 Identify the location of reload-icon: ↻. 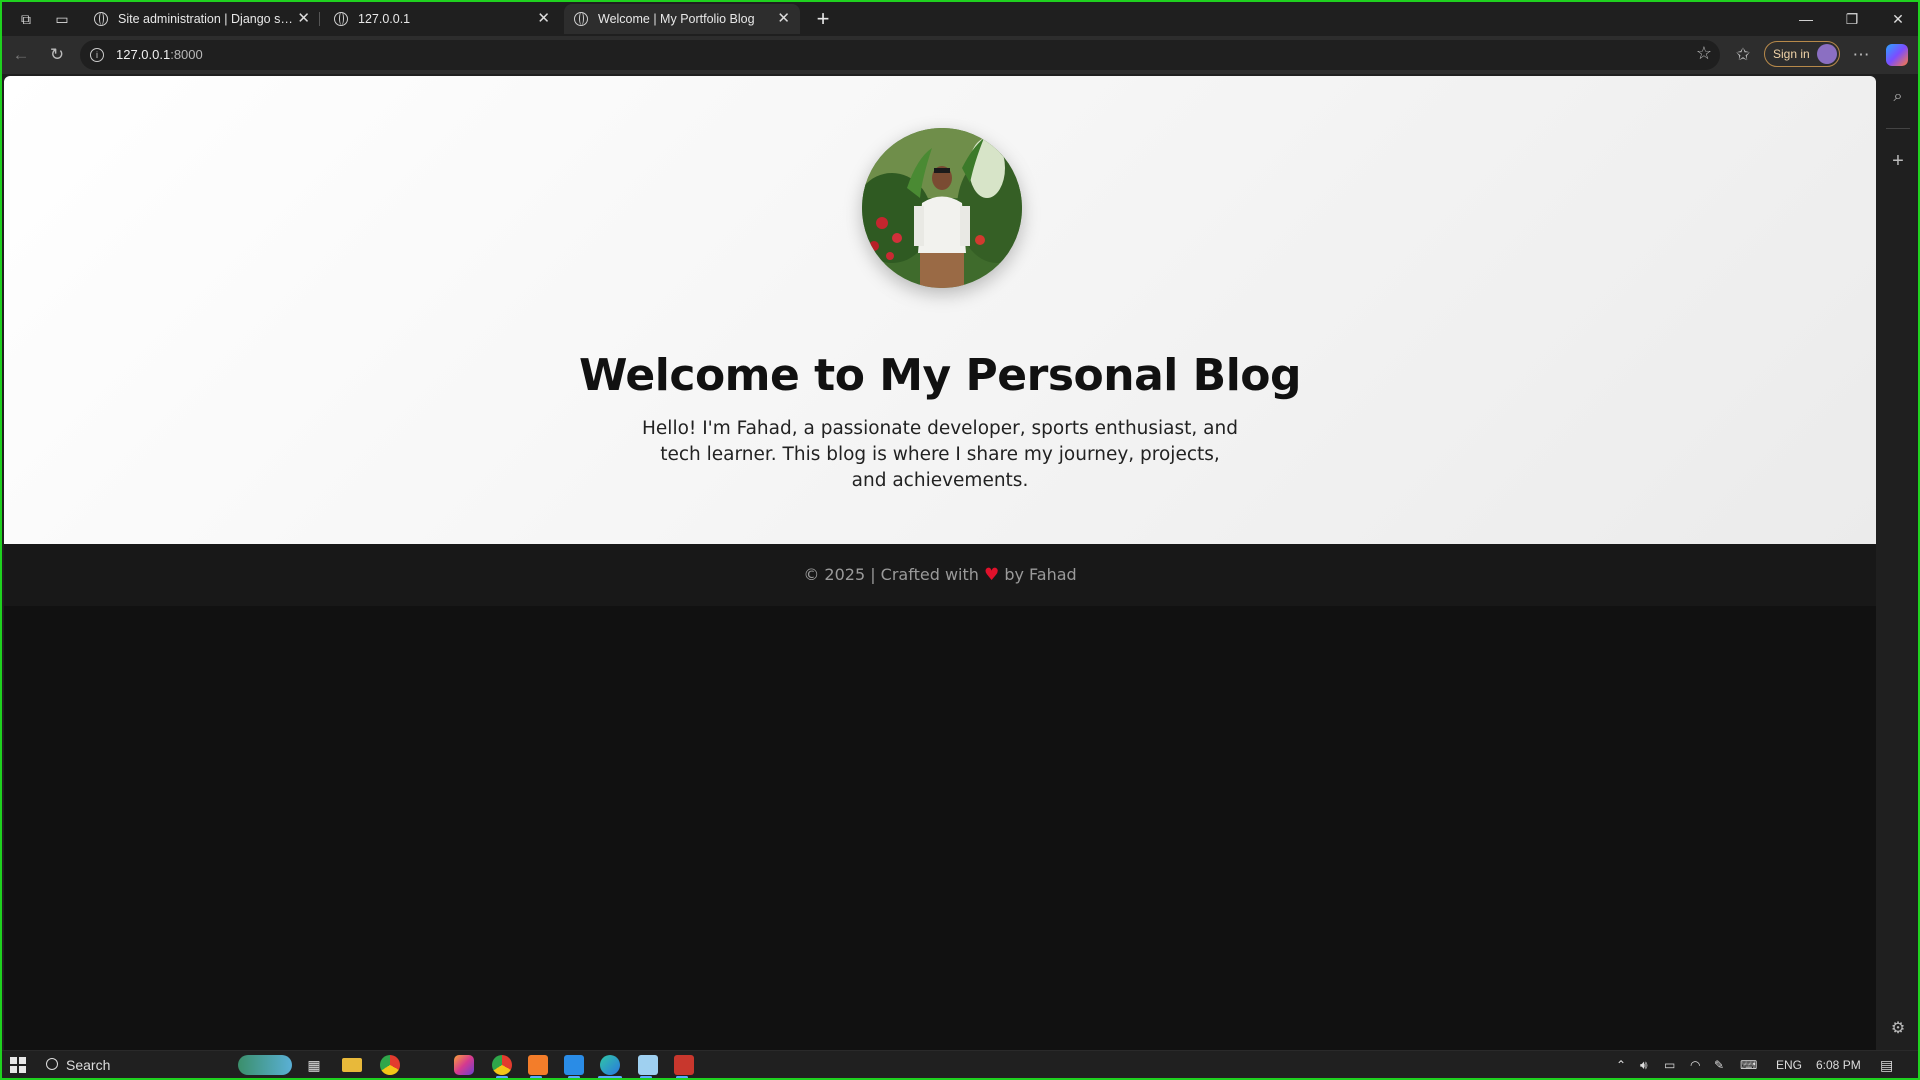
(57, 55).